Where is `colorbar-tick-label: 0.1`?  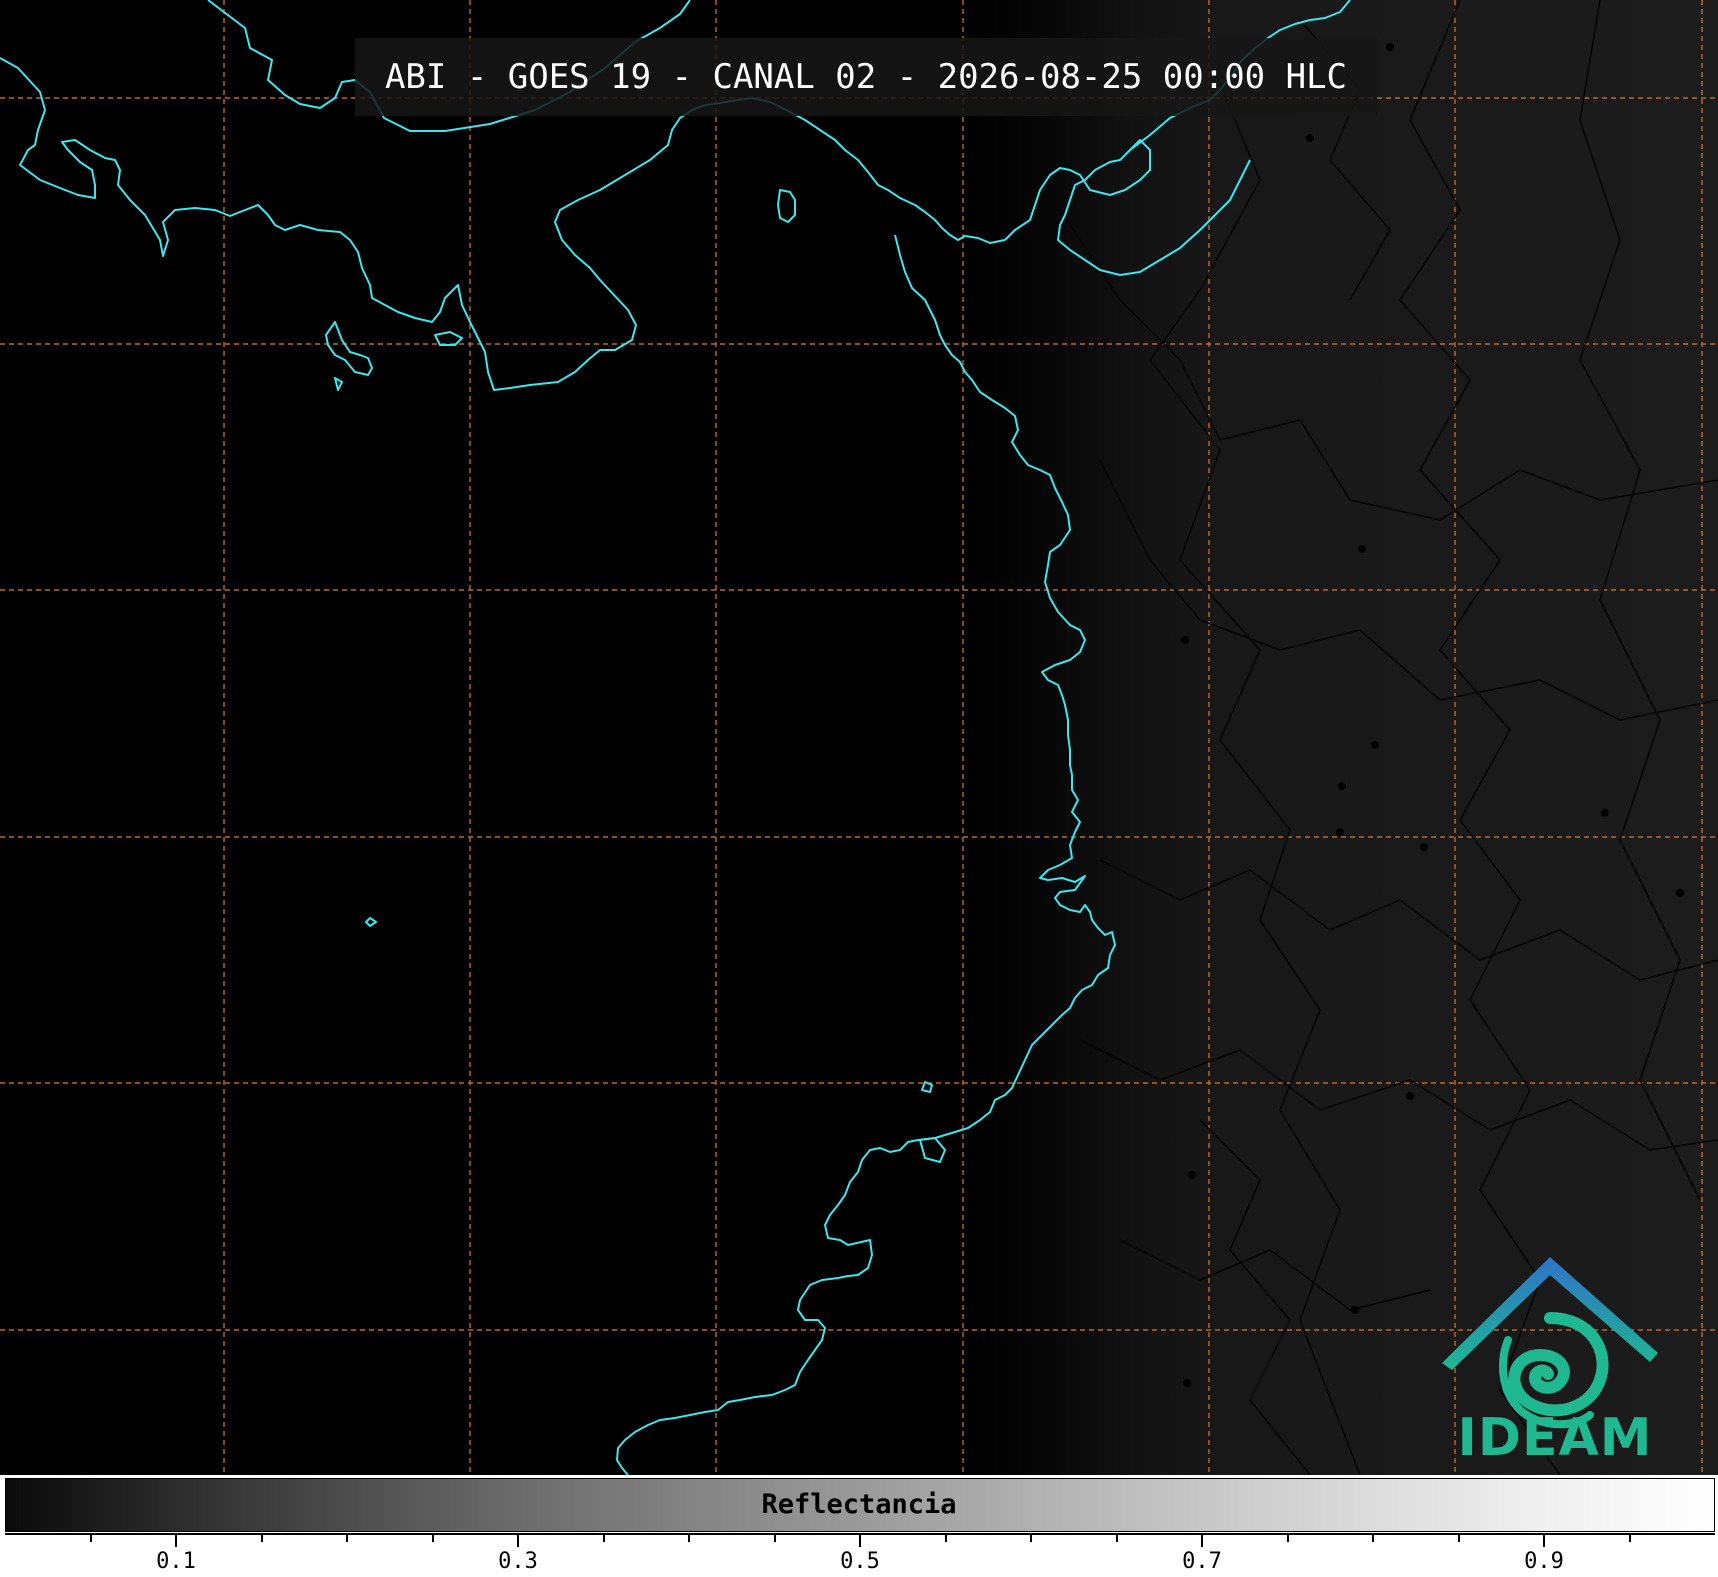 colorbar-tick-label: 0.1 is located at coordinates (176, 1561).